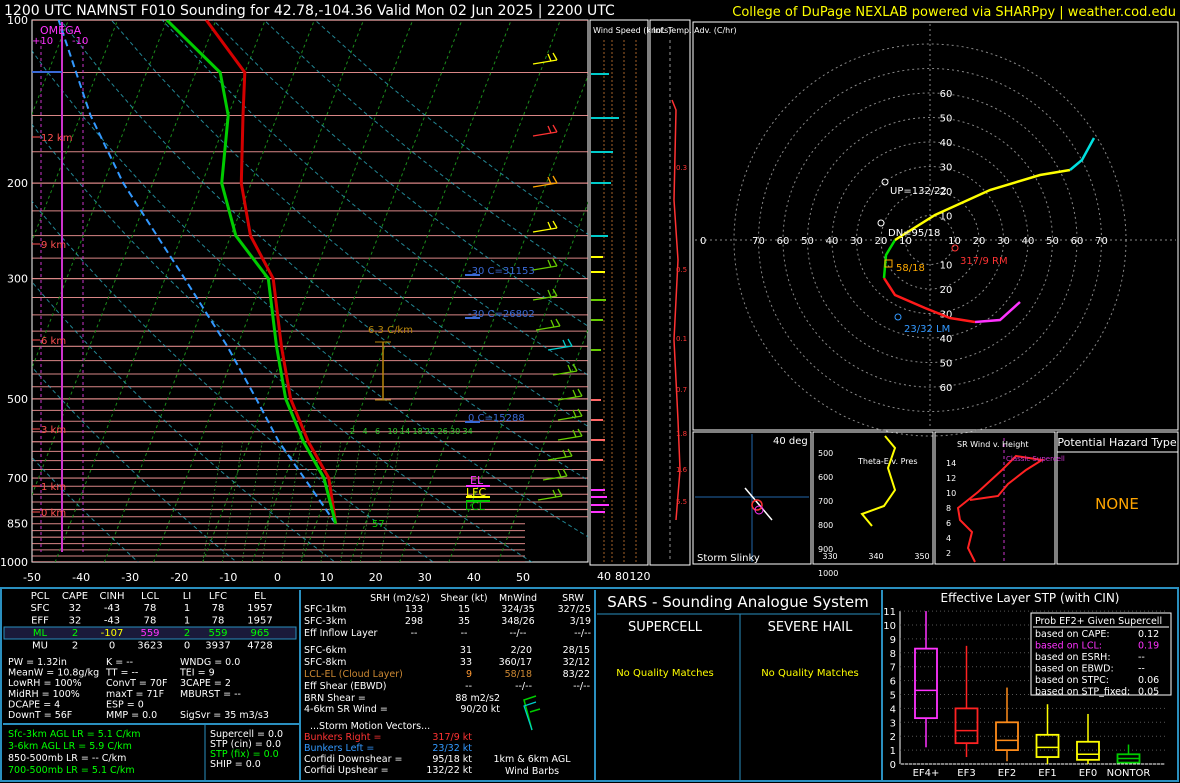 Image resolution: width=1180 pixels, height=783 pixels. I want to click on hazard-title: Potential Hazard Type, so click(1117, 442).